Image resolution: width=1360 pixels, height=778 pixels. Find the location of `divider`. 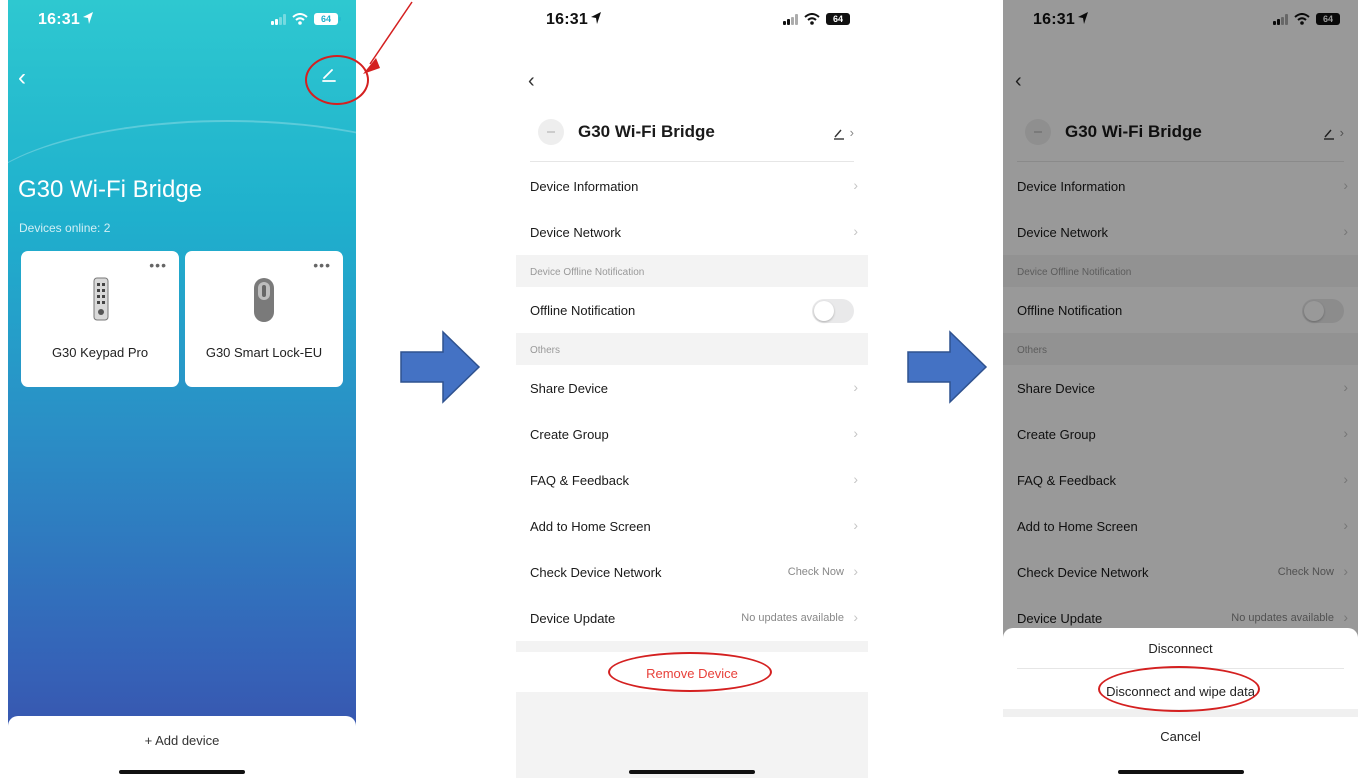

divider is located at coordinates (692, 161).